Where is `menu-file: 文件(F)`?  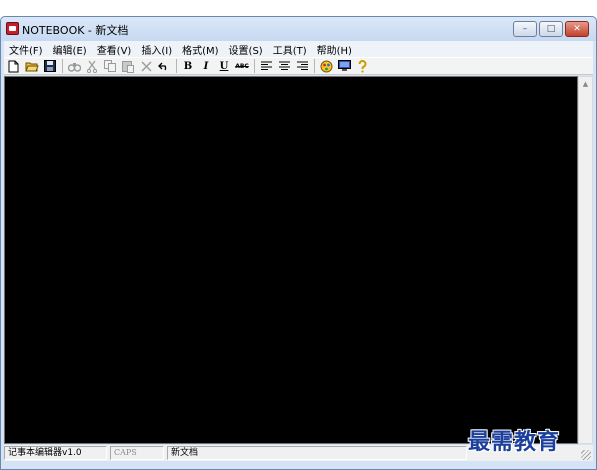 menu-file: 文件(F) is located at coordinates (26, 49).